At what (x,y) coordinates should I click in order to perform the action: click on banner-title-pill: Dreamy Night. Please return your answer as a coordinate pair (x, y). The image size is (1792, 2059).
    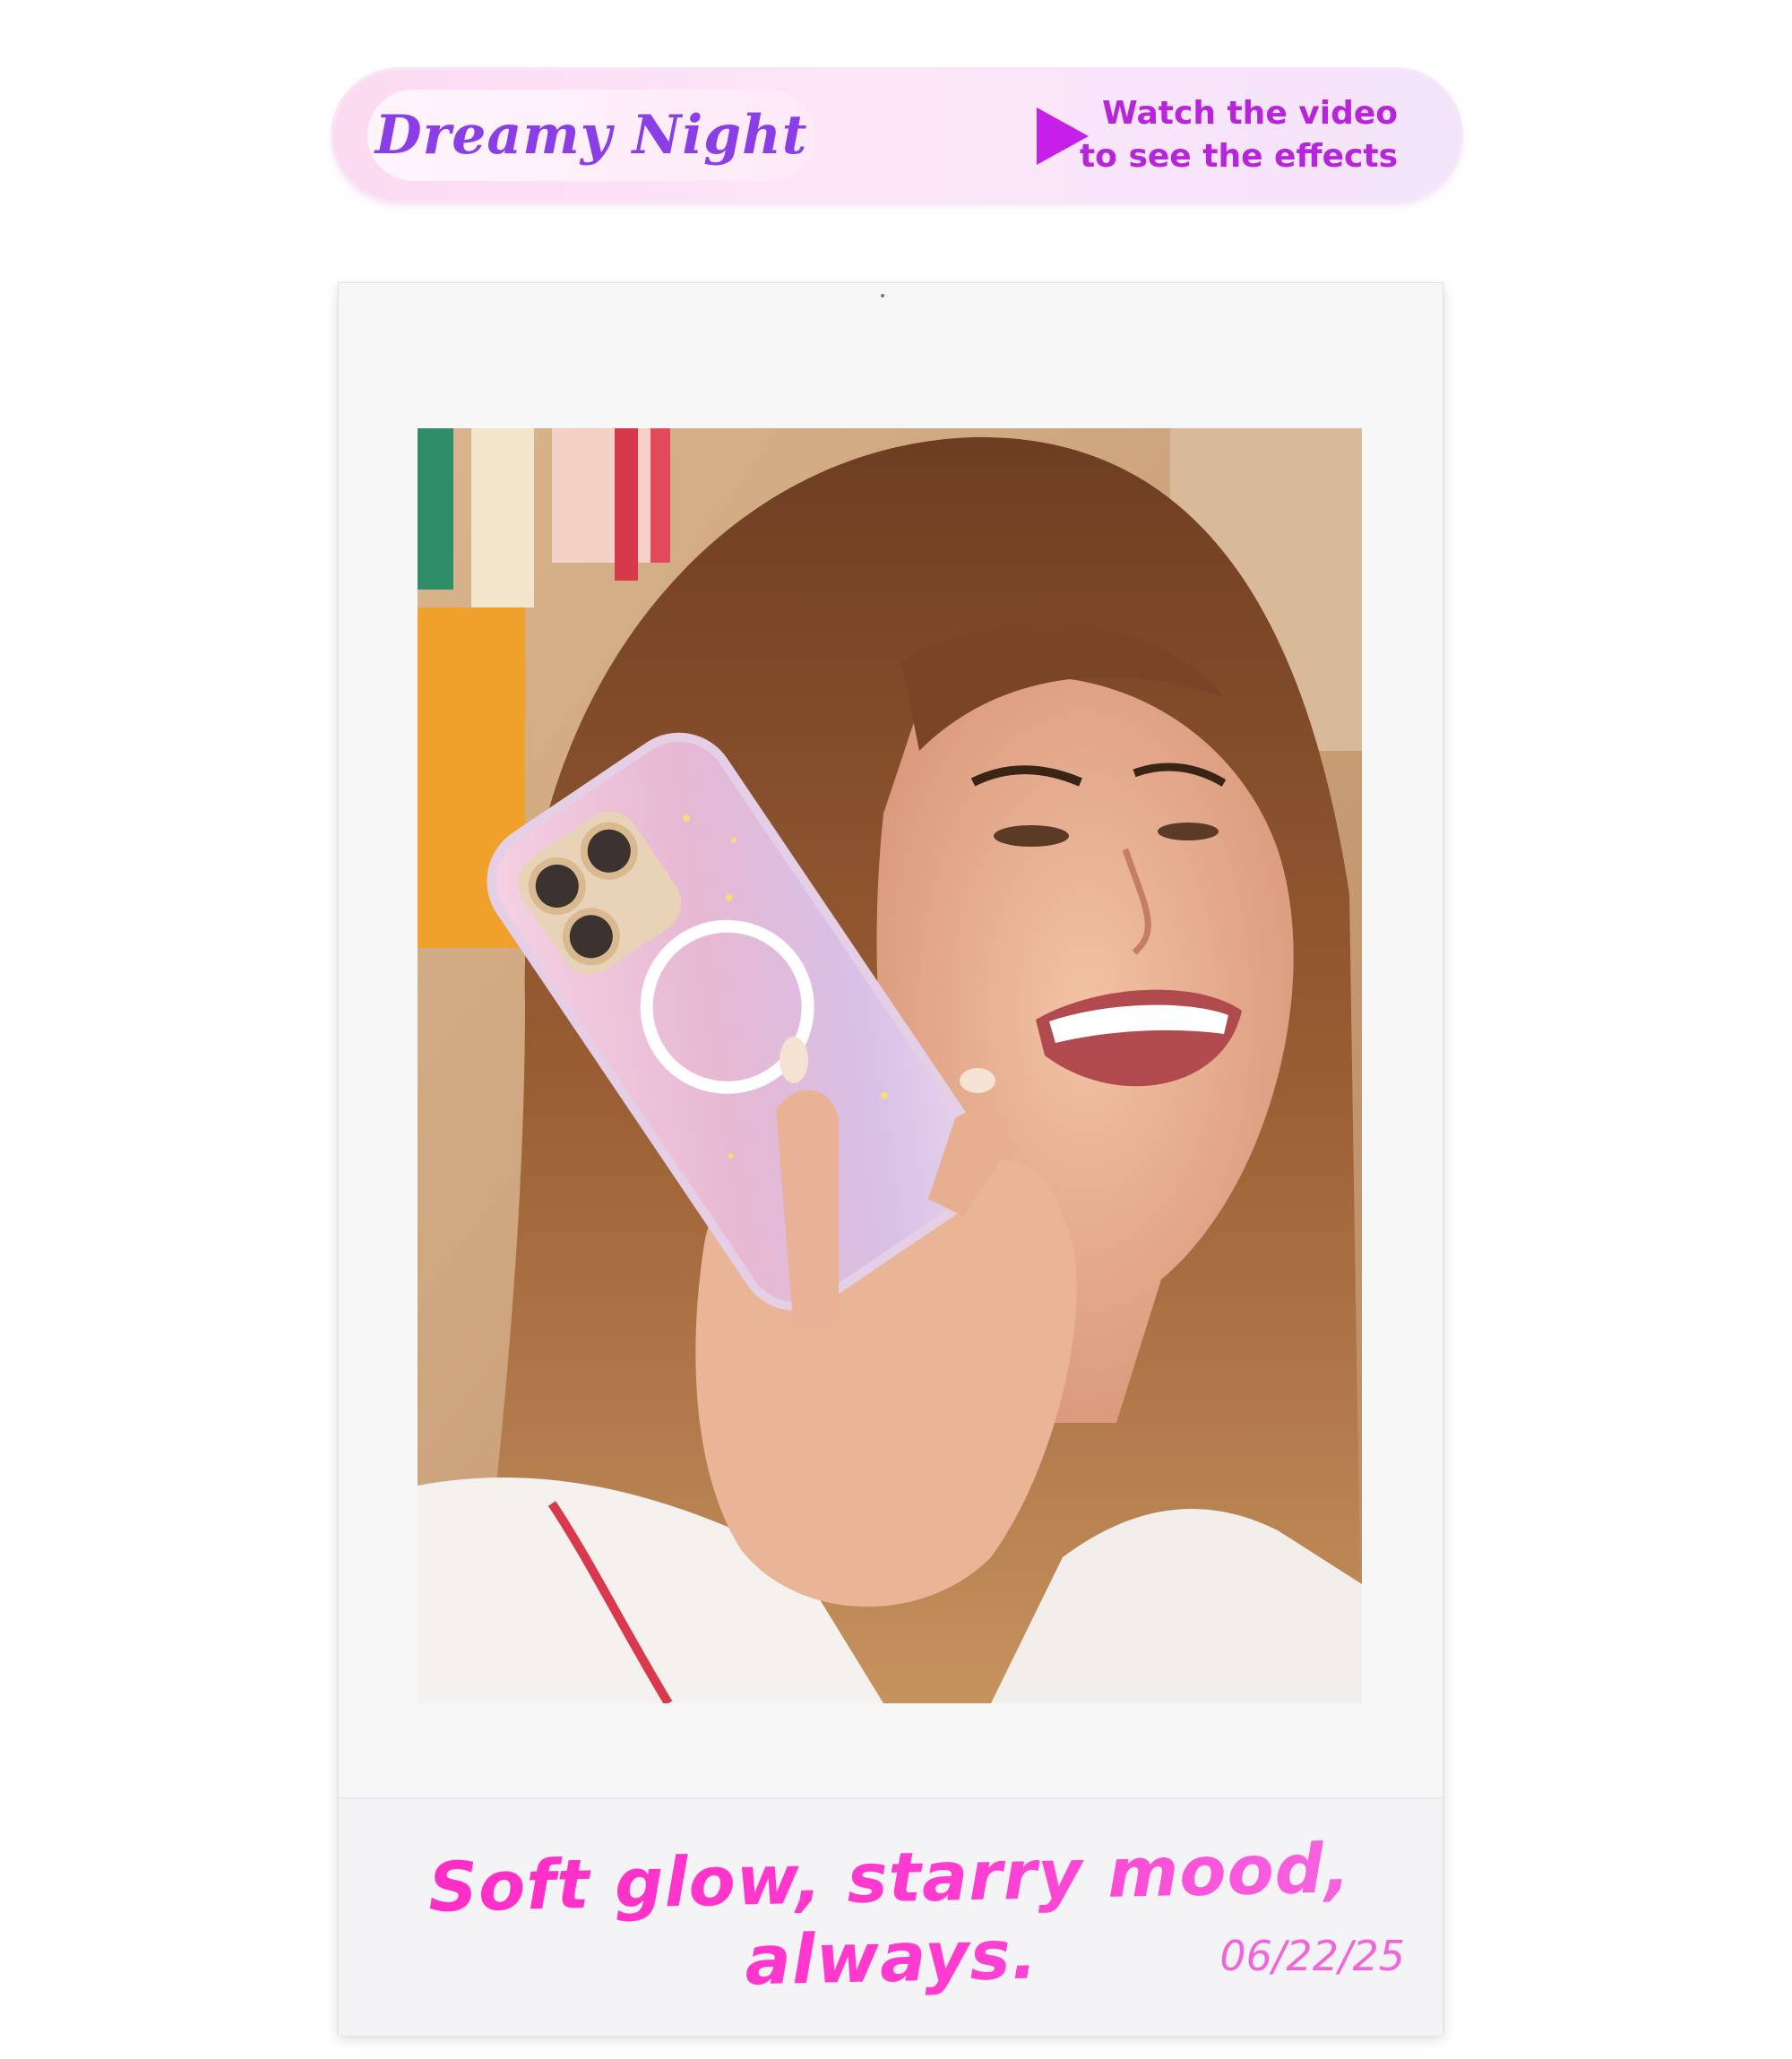
    Looking at the image, I should click on (591, 135).